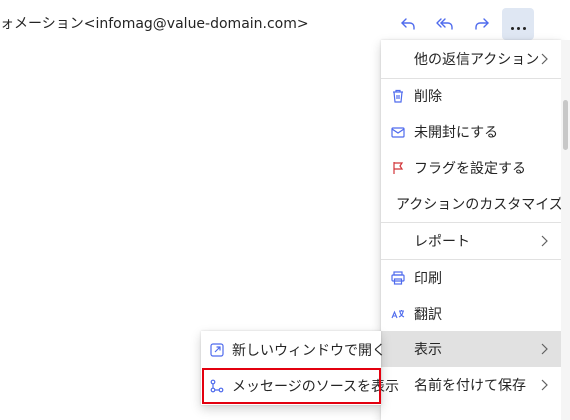 This screenshot has width=570, height=420. Describe the element at coordinates (428, 315) in the screenshot. I see `menu-item-label: 翻訳` at that location.